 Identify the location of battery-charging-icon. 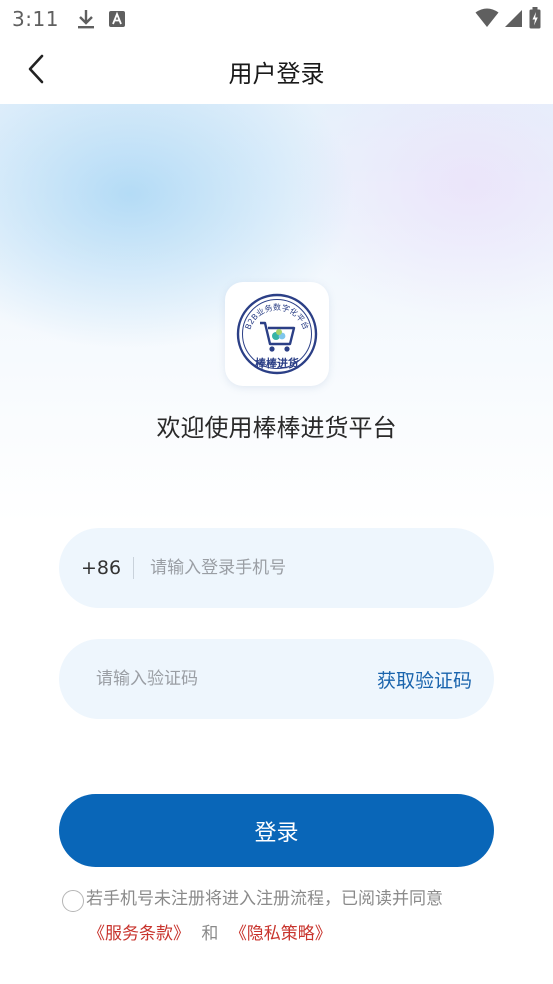
(535, 20).